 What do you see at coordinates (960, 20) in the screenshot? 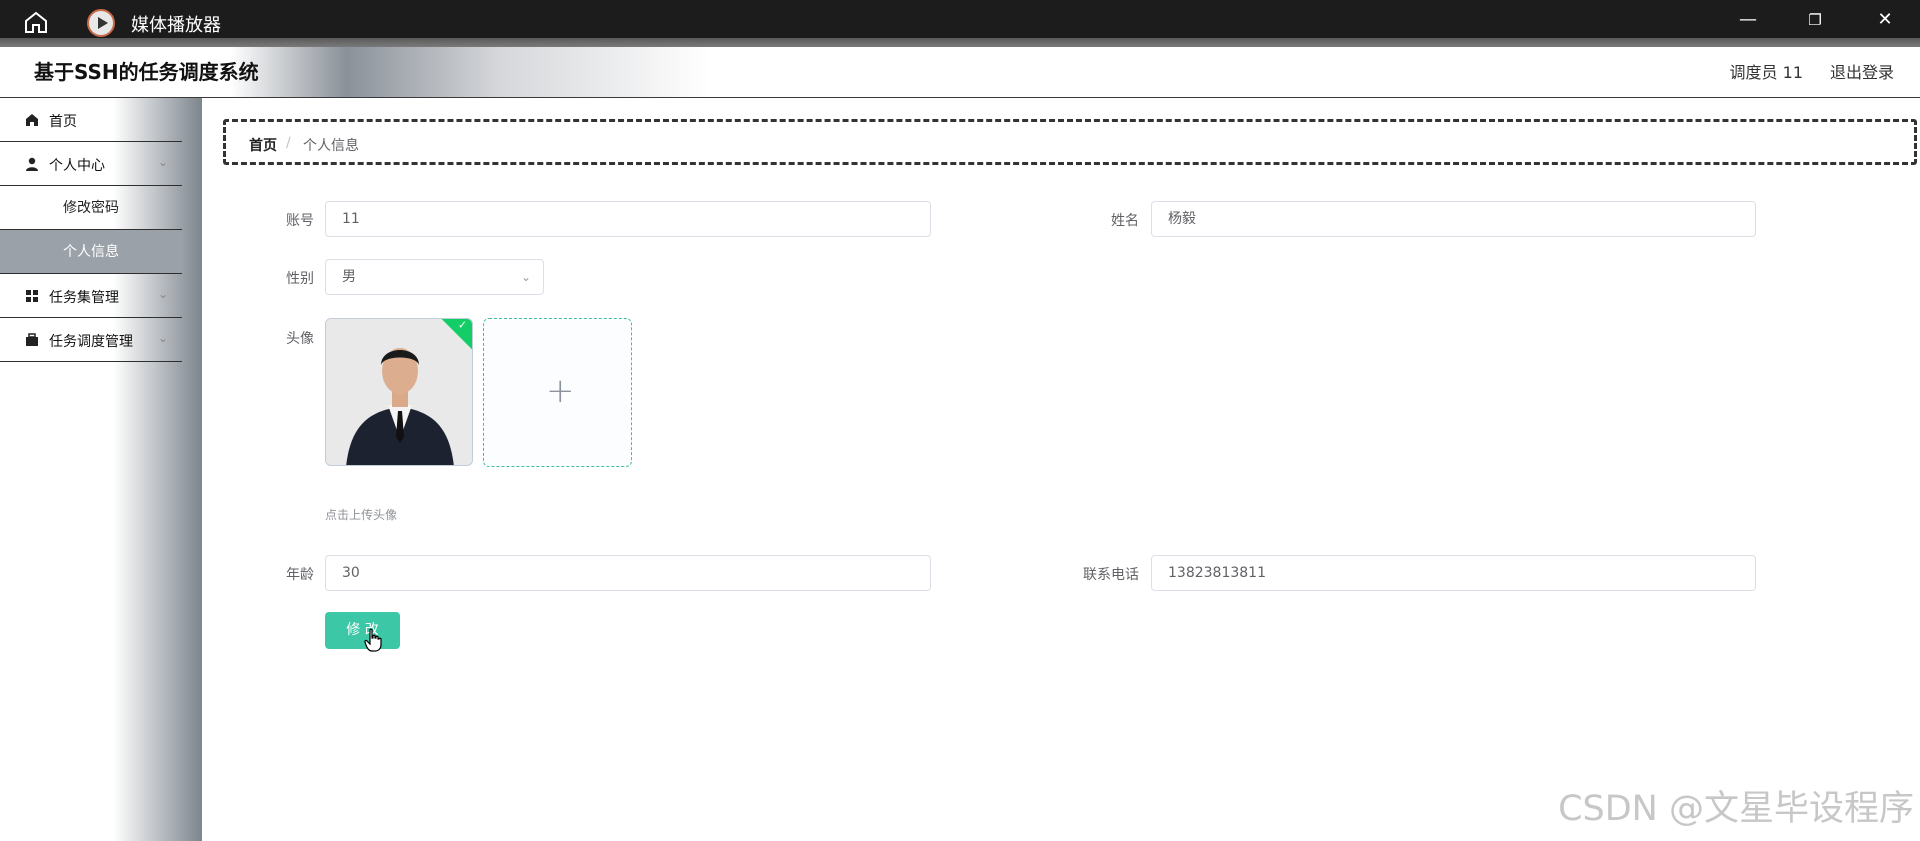
I see `window-titlebar: 媒体播放器 — ❐ ✕` at bounding box center [960, 20].